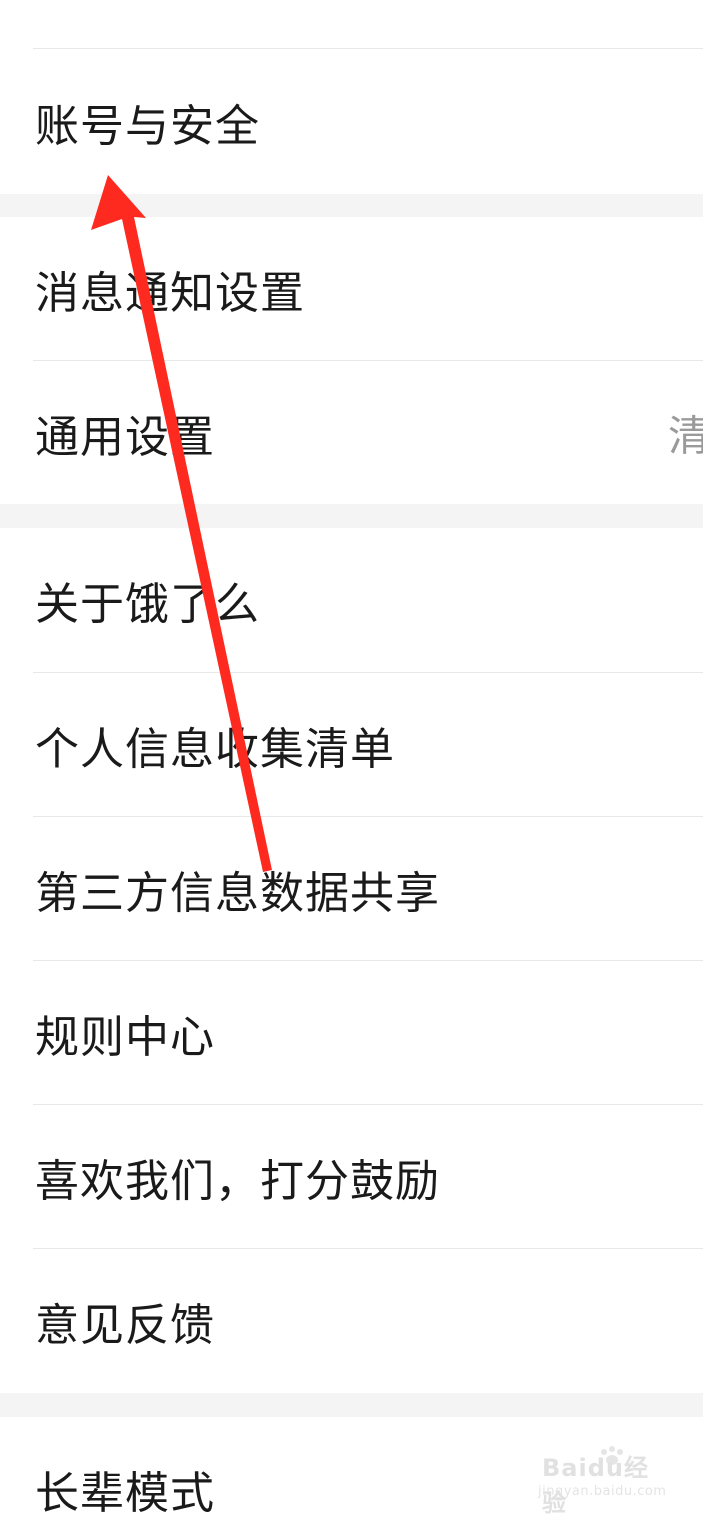  I want to click on settings-item-rules-center: 规则中心, so click(351, 1032).